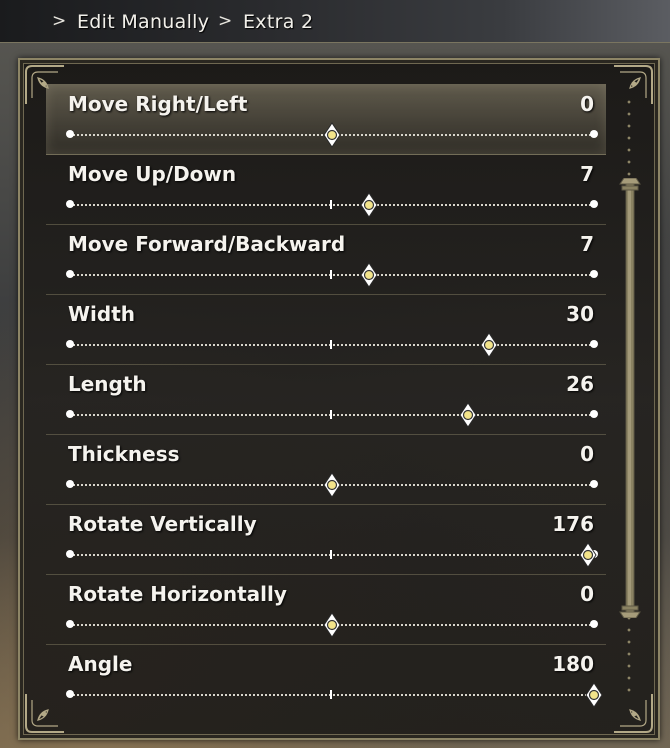 The width and height of the screenshot is (670, 748). Describe the element at coordinates (177, 594) in the screenshot. I see `slider-label: Rotate Horizontally` at that location.